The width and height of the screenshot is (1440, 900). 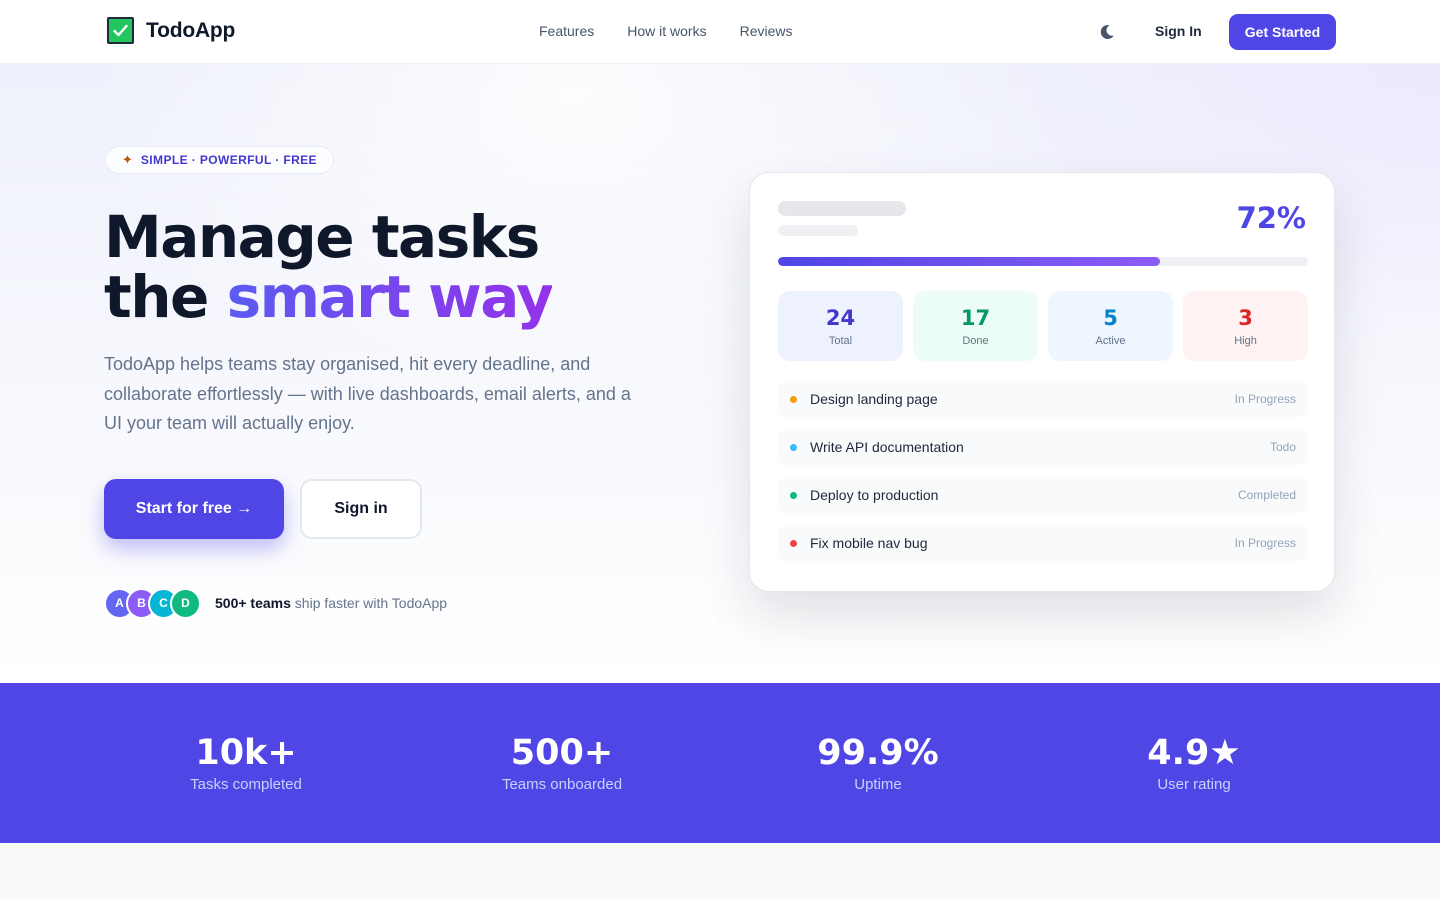 I want to click on stat-value: 24, so click(x=840, y=317).